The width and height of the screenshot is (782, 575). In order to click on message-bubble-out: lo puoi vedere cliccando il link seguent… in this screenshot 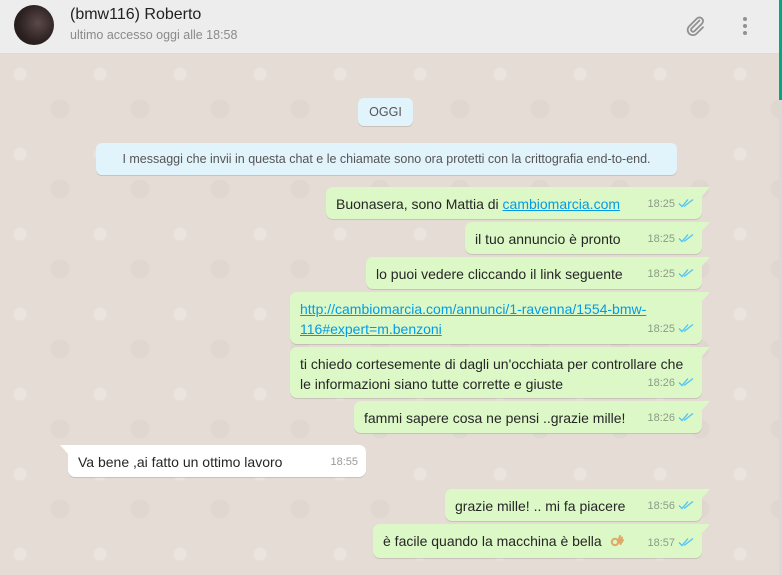, I will do `click(538, 273)`.